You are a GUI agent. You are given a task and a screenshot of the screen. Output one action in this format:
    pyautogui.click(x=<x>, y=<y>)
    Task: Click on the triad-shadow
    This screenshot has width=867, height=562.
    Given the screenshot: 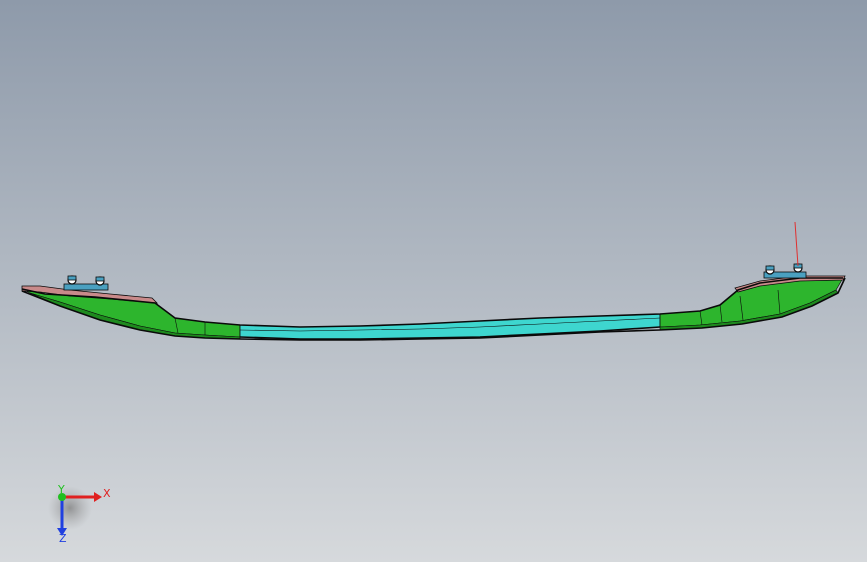 What is the action you would take?
    pyautogui.click(x=70, y=508)
    